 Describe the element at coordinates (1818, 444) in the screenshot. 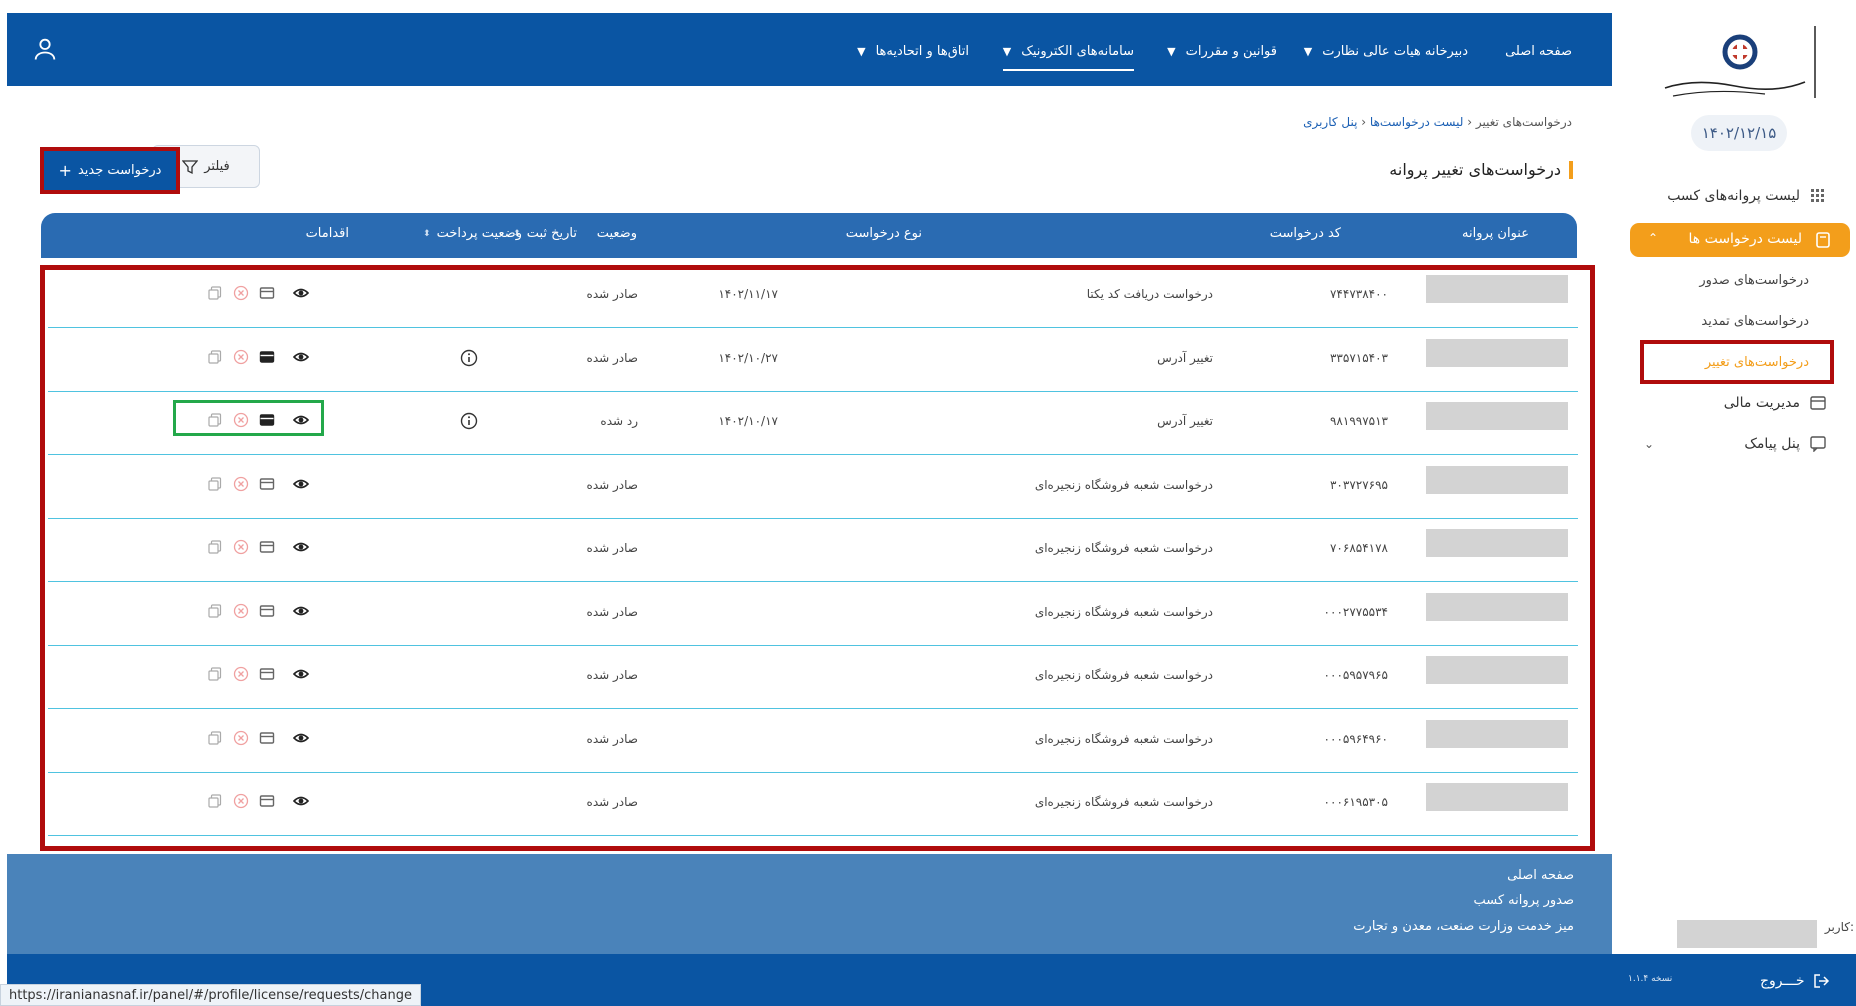

I see `chat-icon` at that location.